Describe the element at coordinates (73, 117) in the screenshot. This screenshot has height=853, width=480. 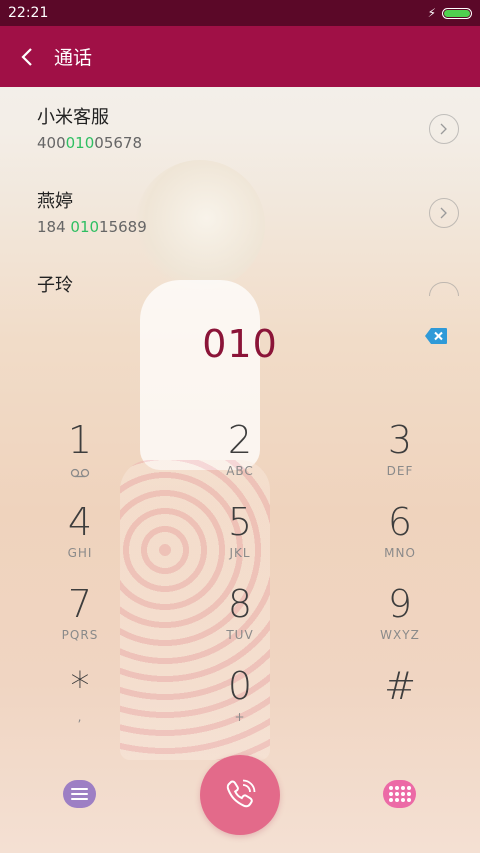
I see `contact-name: 小米客服` at that location.